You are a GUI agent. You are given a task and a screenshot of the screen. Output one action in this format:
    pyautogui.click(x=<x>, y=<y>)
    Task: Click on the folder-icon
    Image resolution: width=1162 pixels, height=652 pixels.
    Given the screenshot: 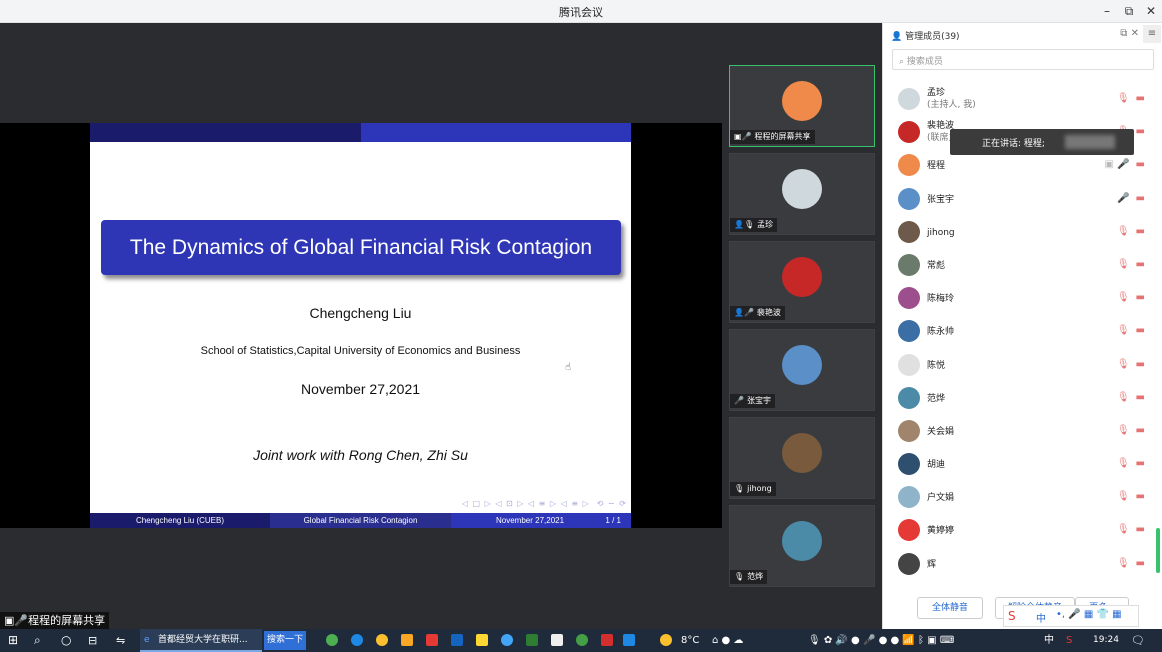 What is the action you would take?
    pyautogui.click(x=407, y=640)
    